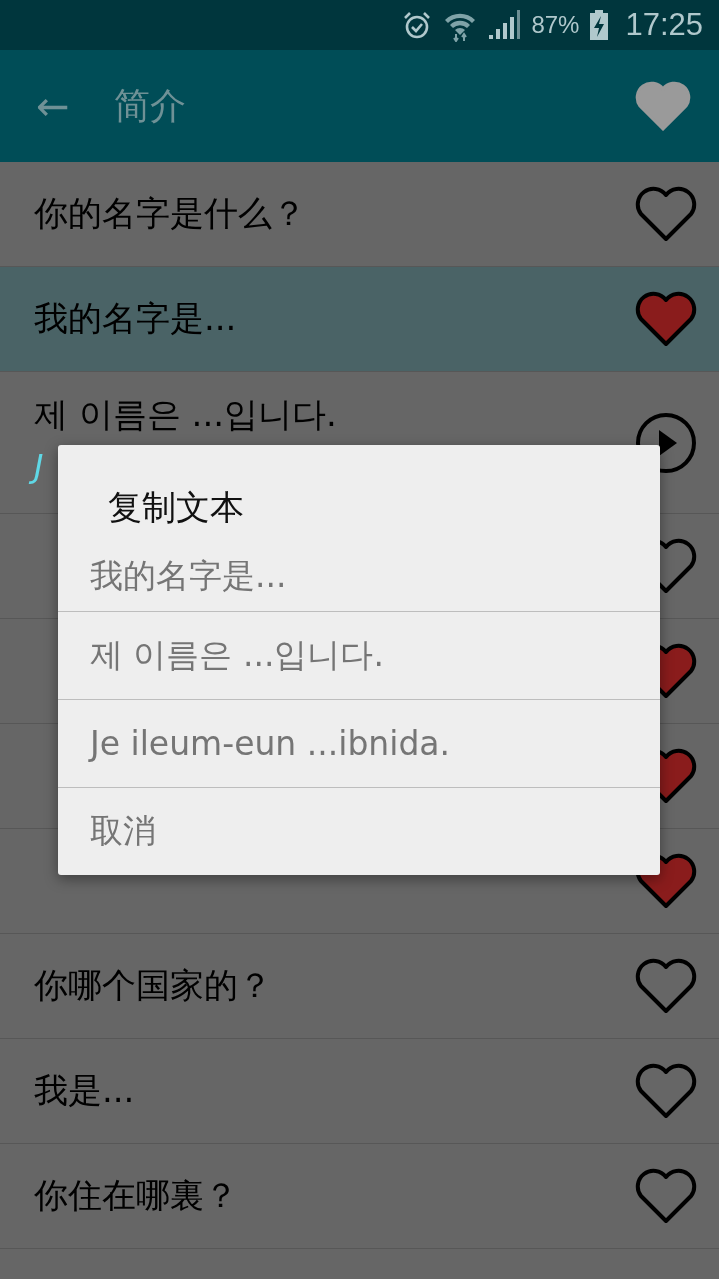 This screenshot has height=1279, width=719. Describe the element at coordinates (664, 25) in the screenshot. I see `clock: 17:25` at that location.